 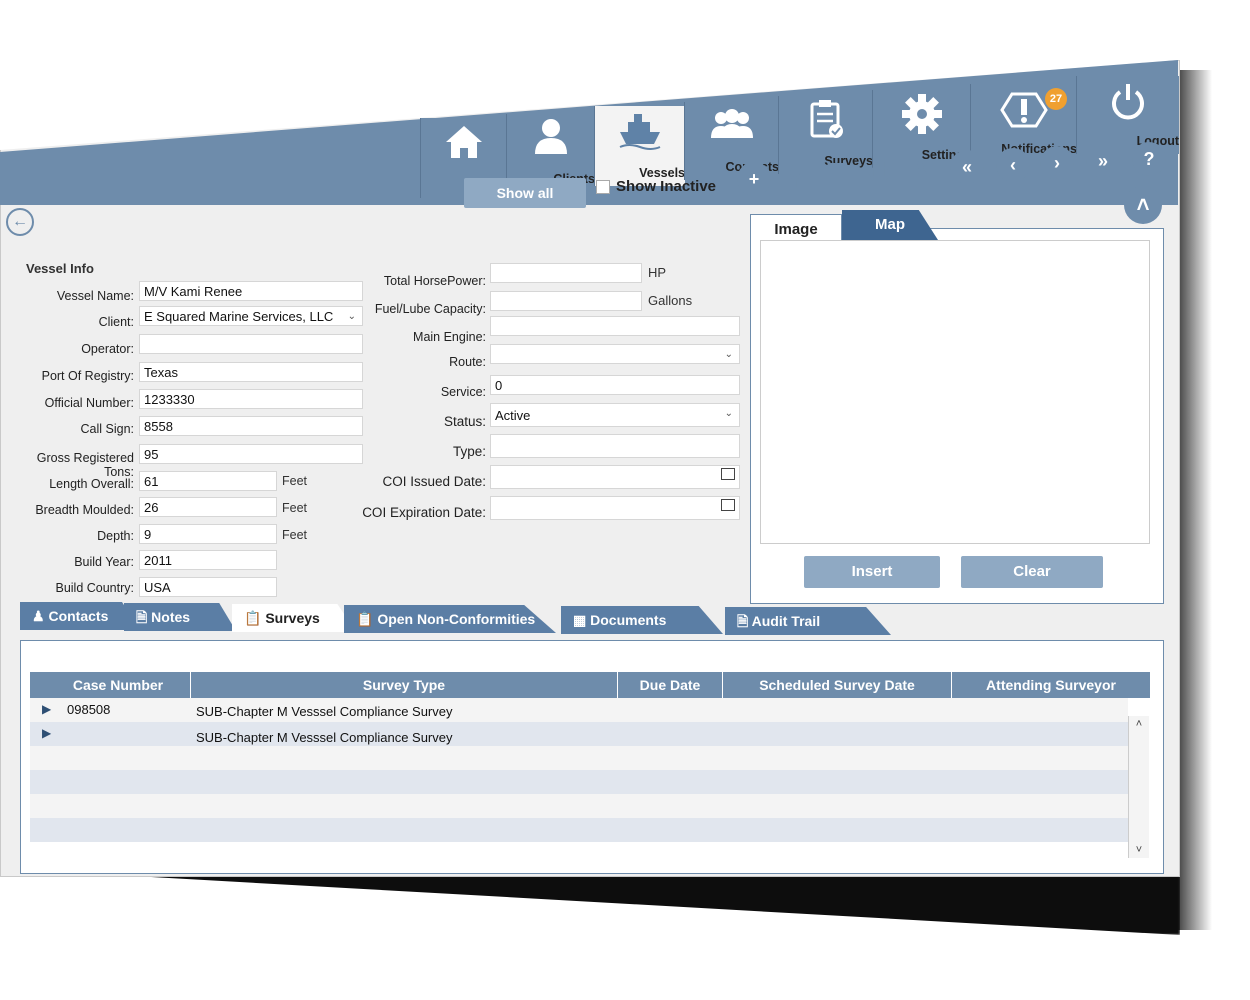 I want to click on operator-label: Operator:, so click(x=107, y=349).